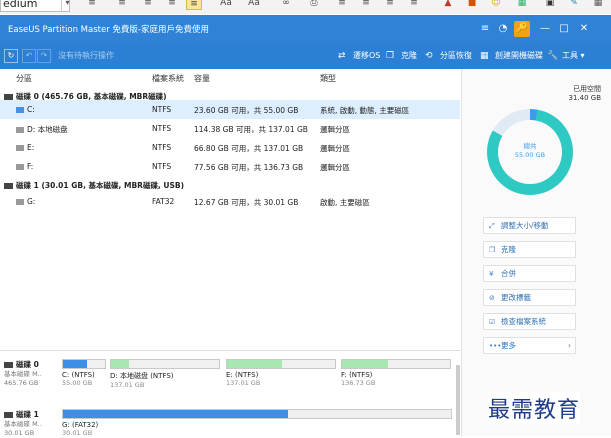 This screenshot has height=438, width=611. Describe the element at coordinates (30, 364) in the screenshot. I see `disk-card-name: 磁碟 0` at that location.